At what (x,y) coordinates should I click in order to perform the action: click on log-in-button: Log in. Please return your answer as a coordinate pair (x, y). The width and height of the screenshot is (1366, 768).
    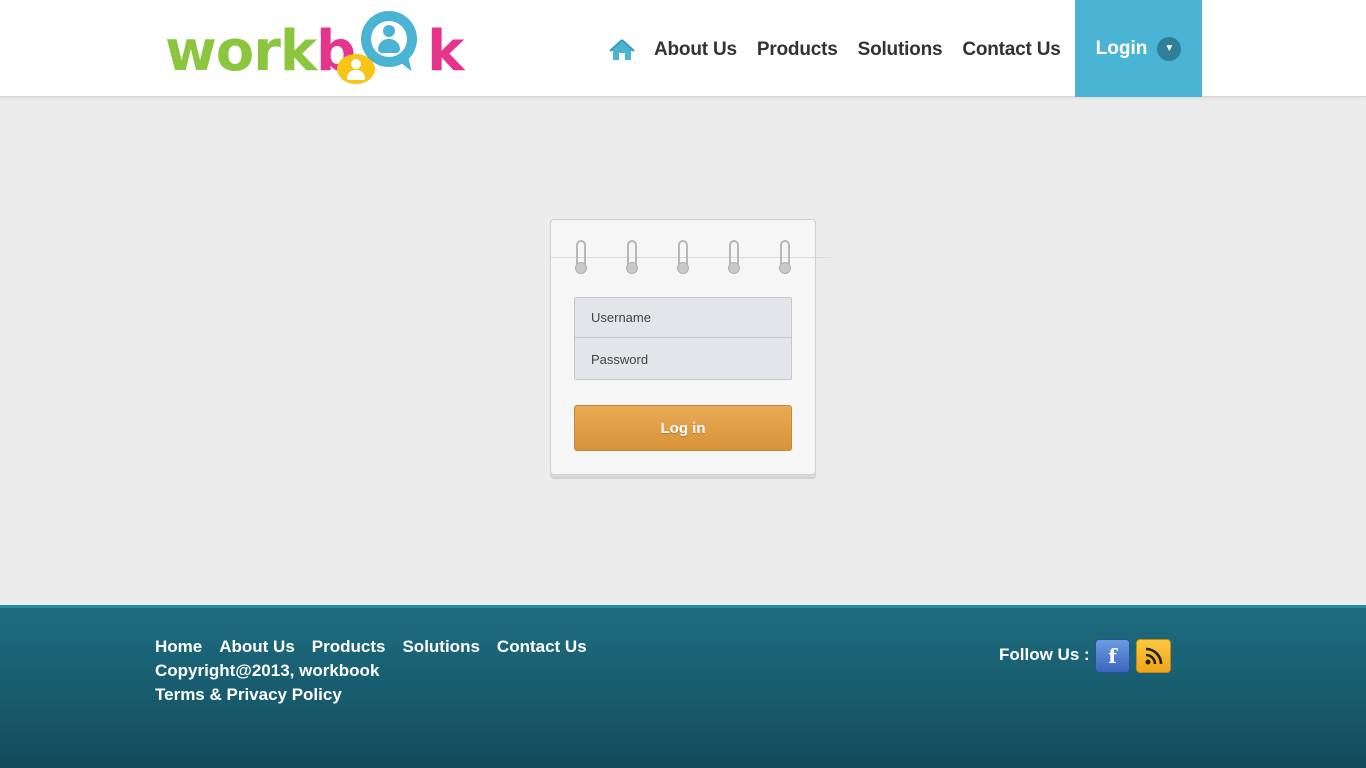
    Looking at the image, I should click on (683, 428).